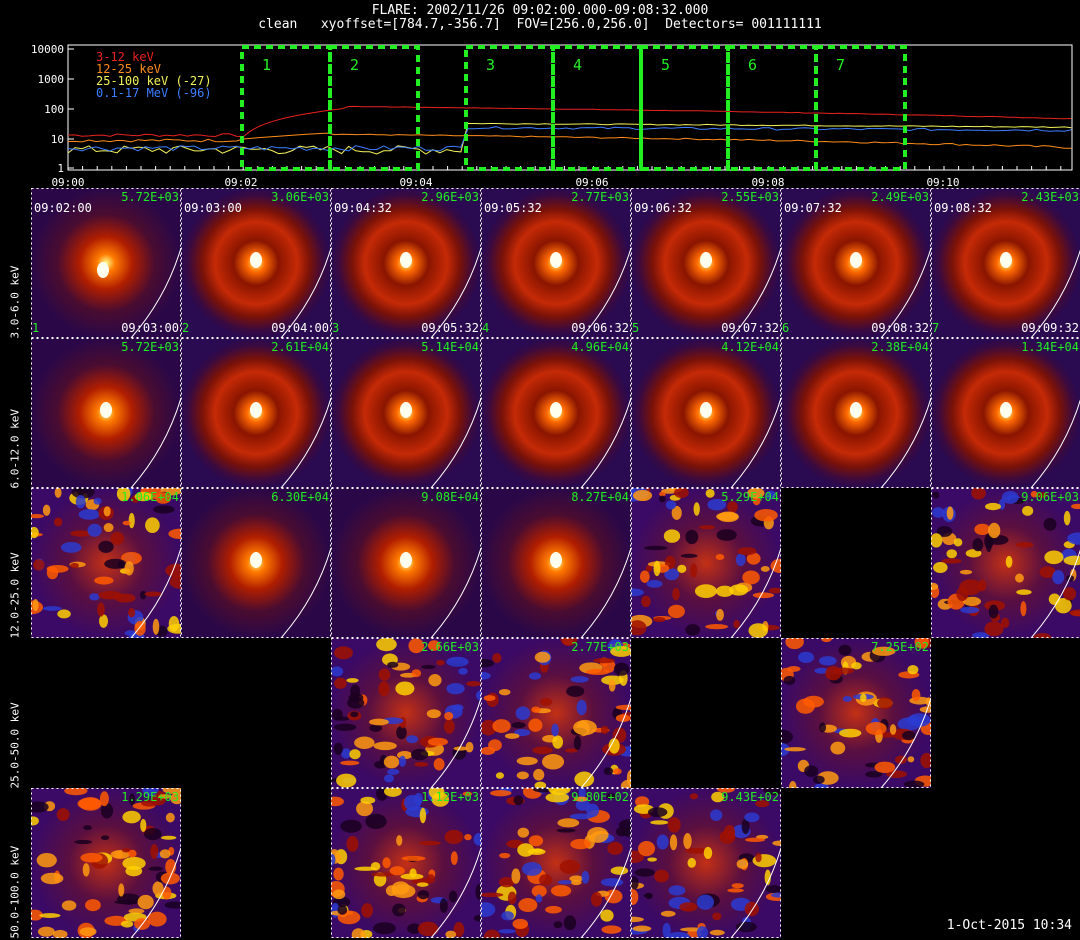  I want to click on image-panel: 5.29E+04, so click(706, 563).